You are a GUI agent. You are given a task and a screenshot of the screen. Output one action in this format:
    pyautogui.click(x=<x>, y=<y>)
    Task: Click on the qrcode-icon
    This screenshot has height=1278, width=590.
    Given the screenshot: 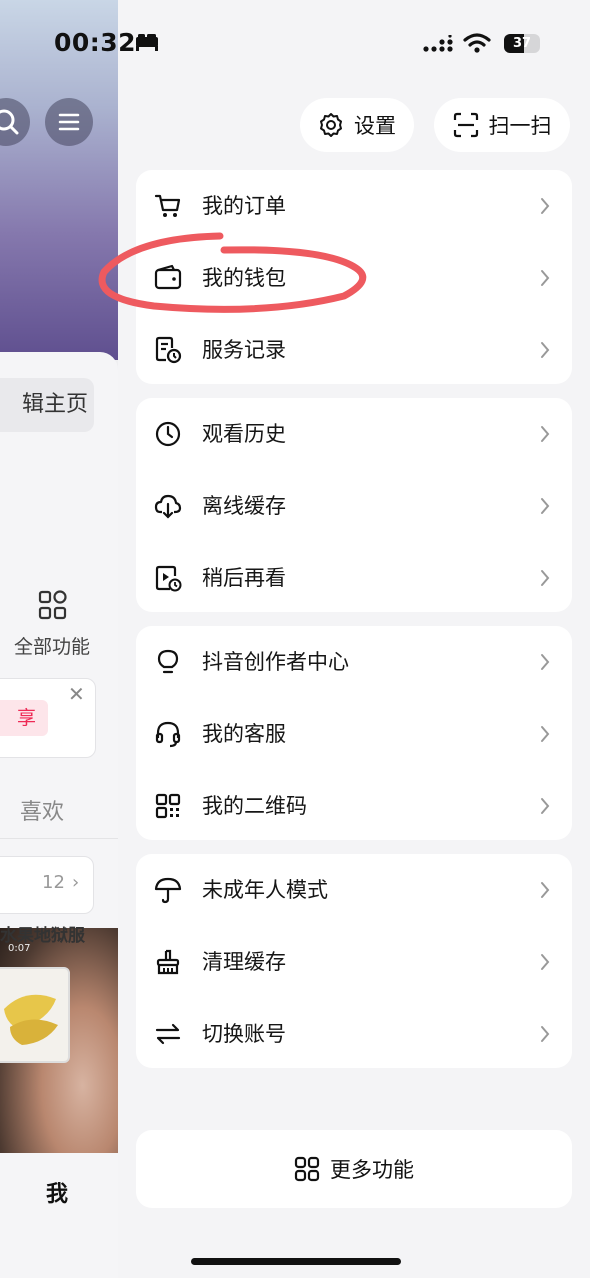 What is the action you would take?
    pyautogui.click(x=168, y=806)
    